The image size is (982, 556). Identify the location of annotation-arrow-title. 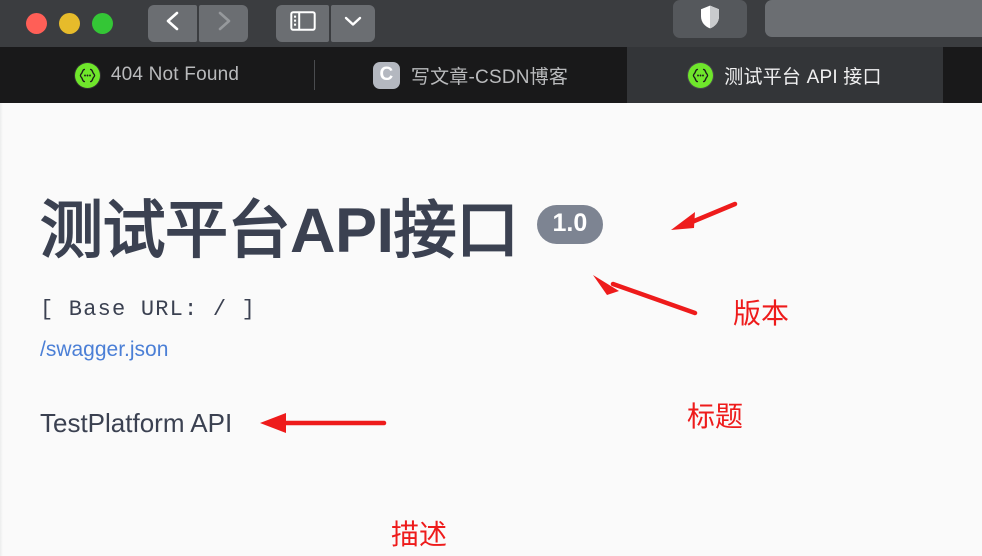
(645, 295).